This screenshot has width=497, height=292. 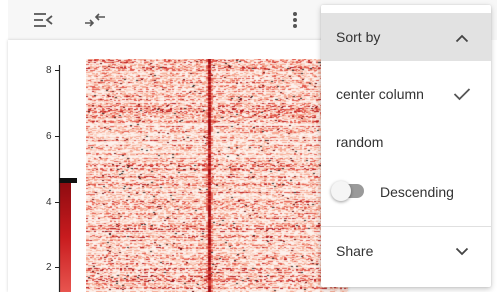 I want to click on more-vert-icon, so click(x=295, y=20).